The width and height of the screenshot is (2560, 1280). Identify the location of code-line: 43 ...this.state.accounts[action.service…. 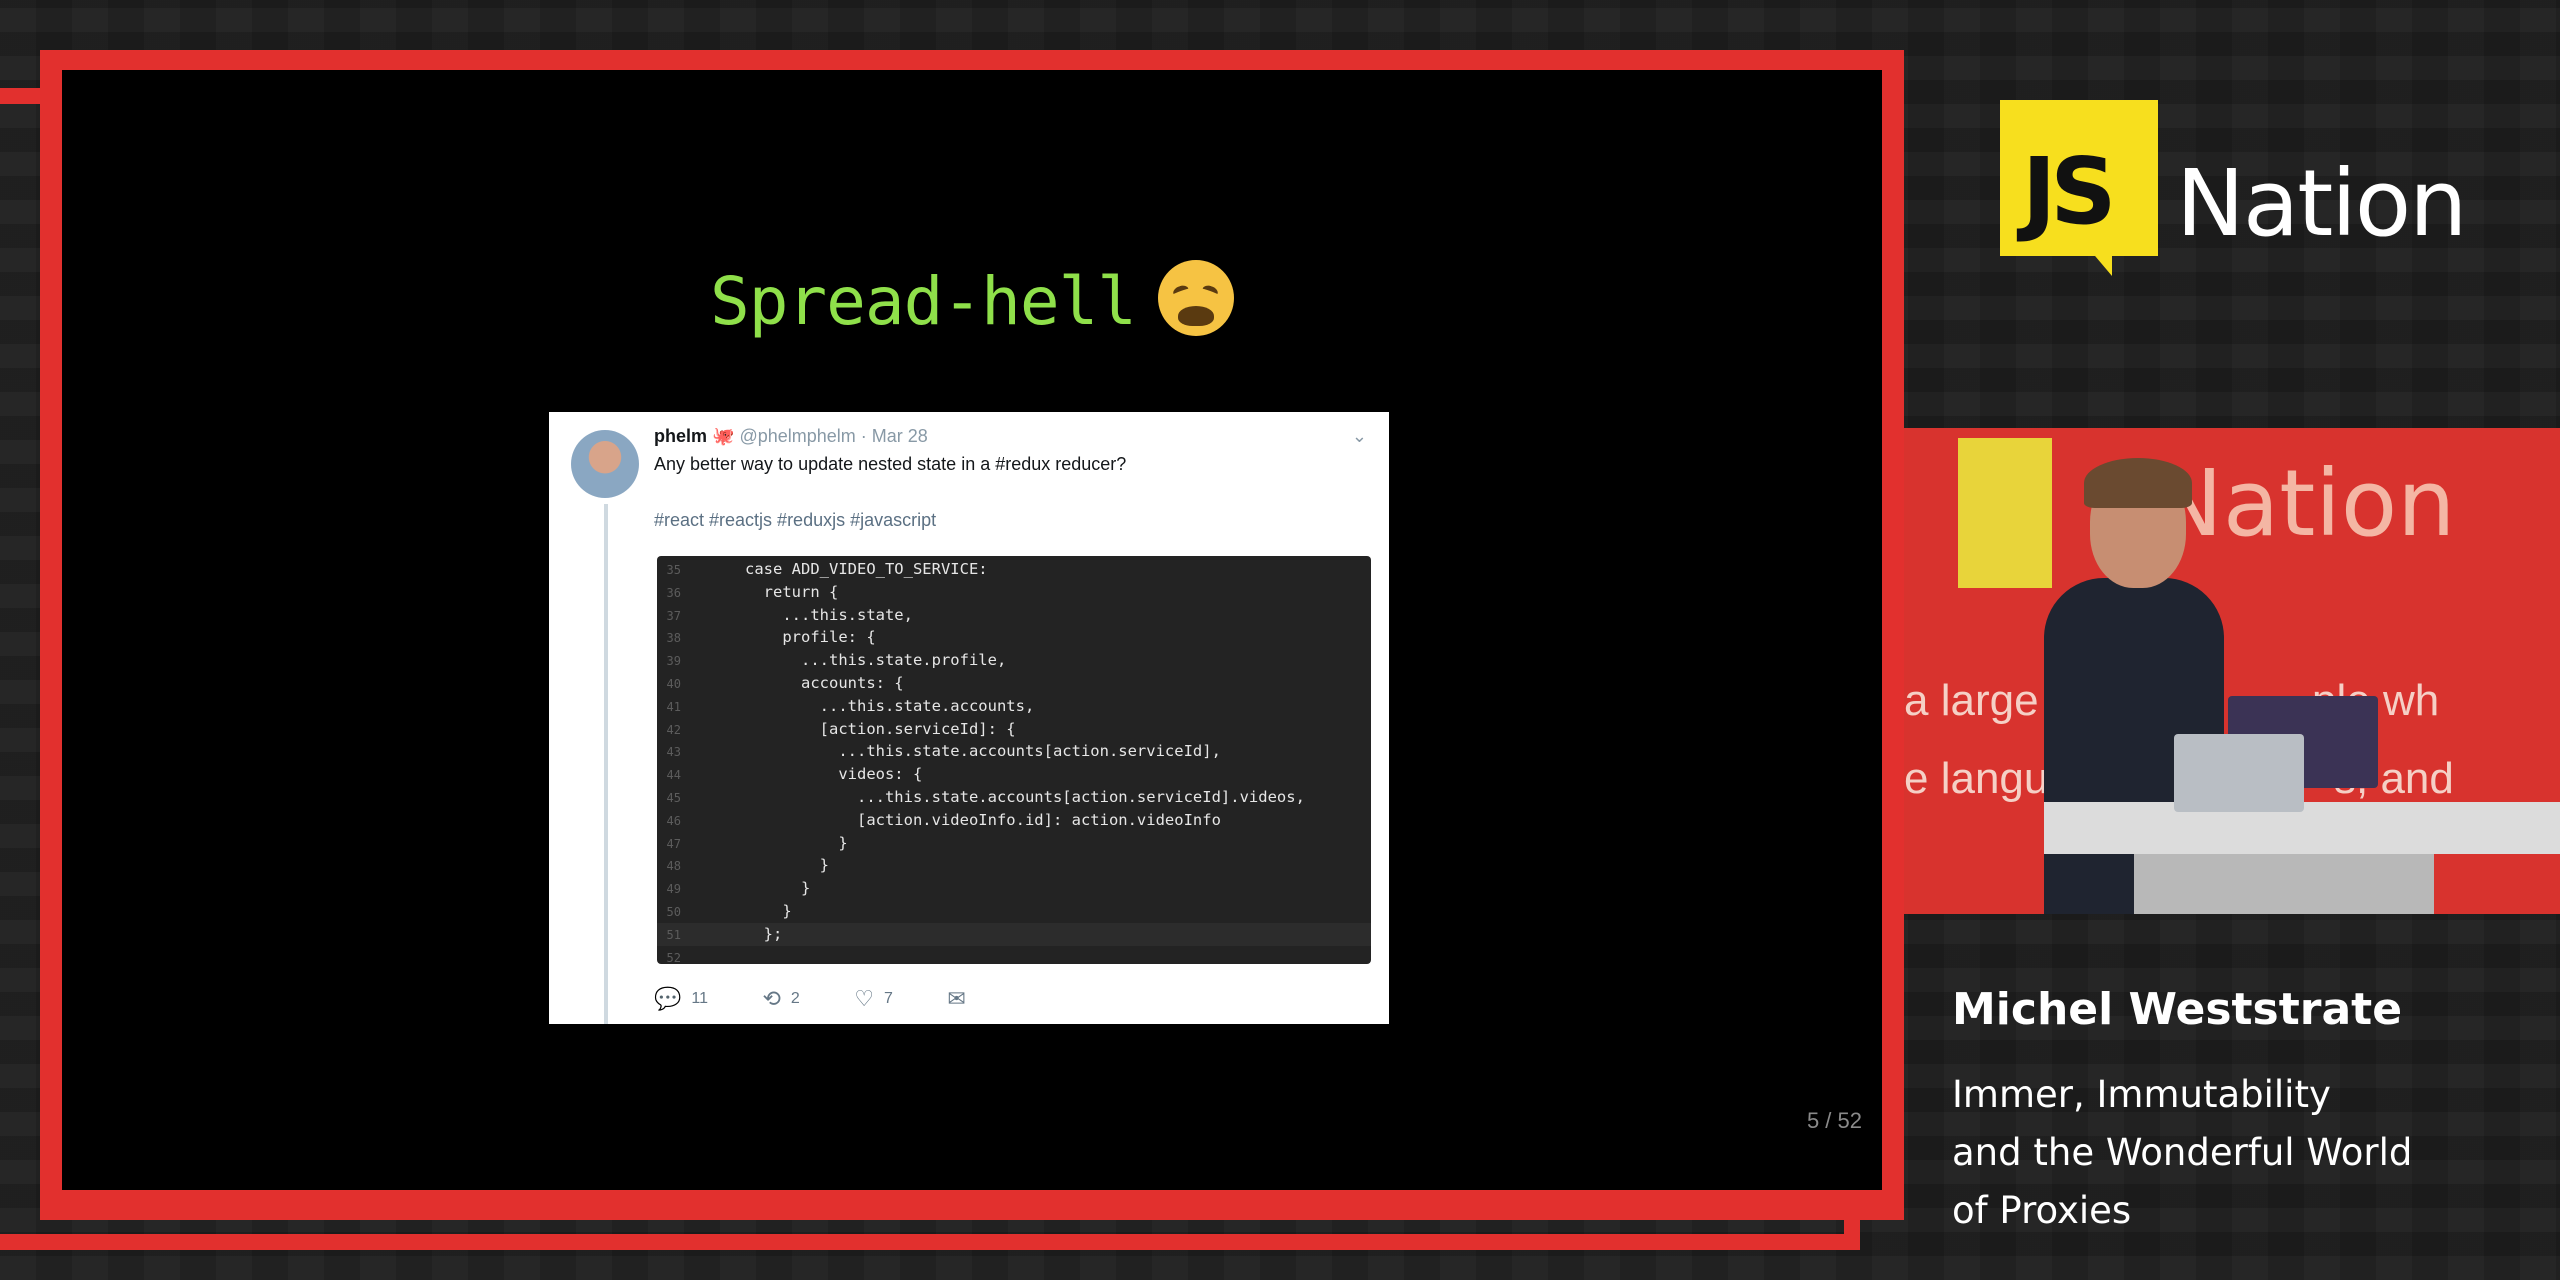
(1014, 751).